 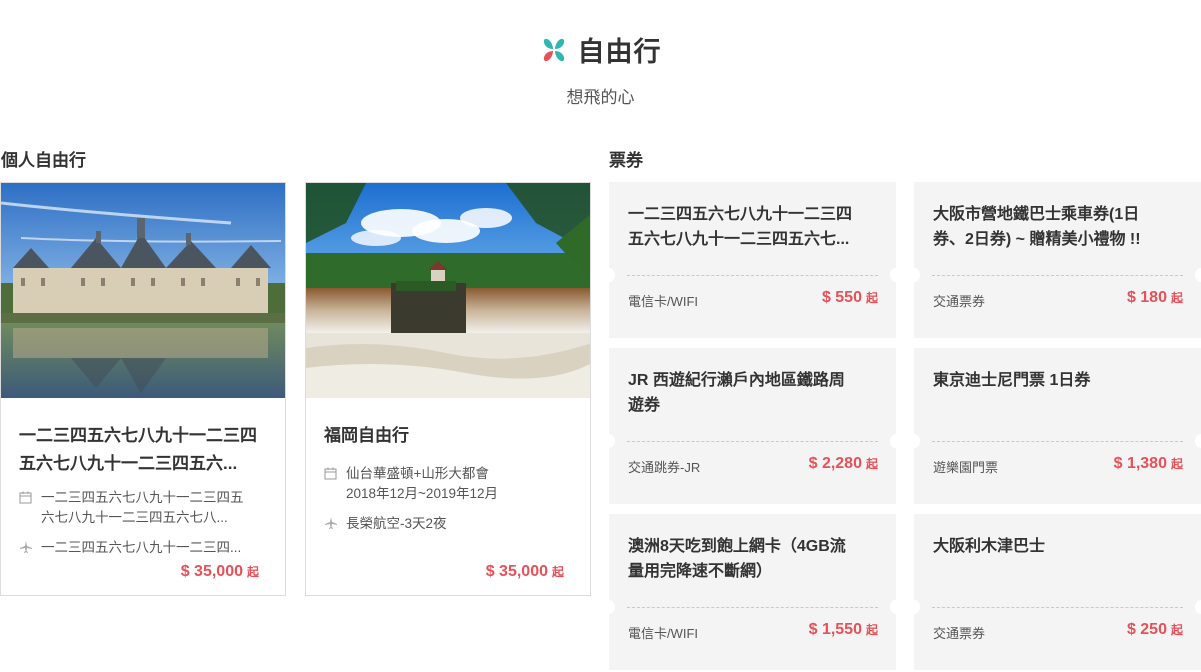 I want to click on schedule-line: 2018年12月~2019年12月, so click(x=422, y=493).